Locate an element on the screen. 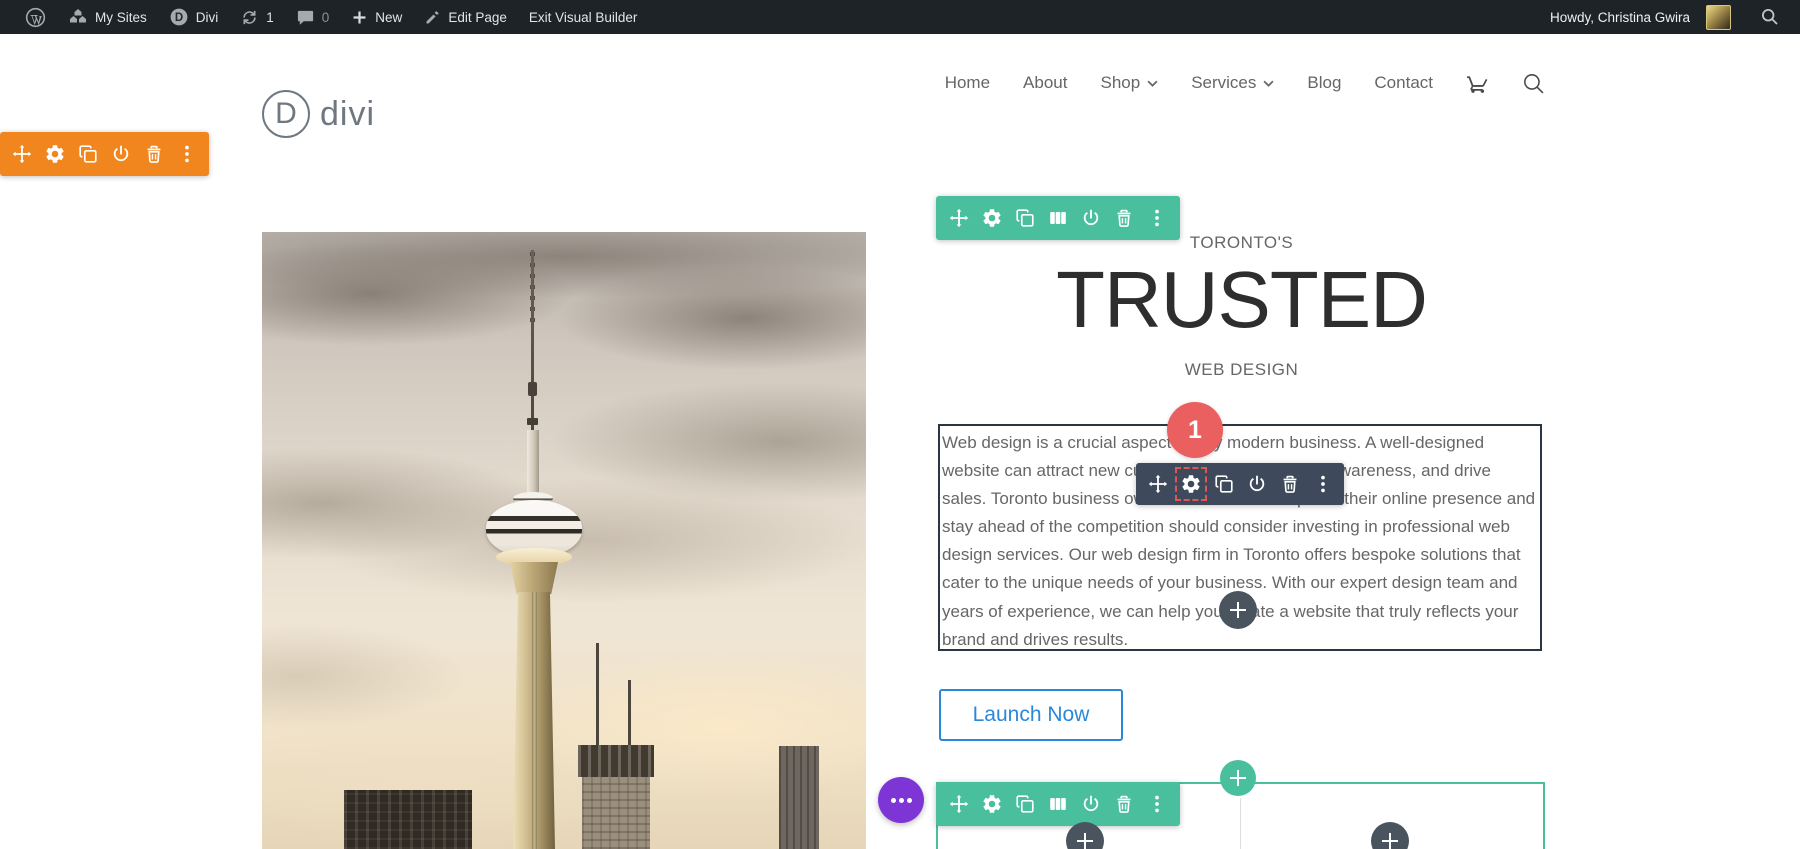 The image size is (1800, 849). nav-item-contact: Contact is located at coordinates (1403, 83).